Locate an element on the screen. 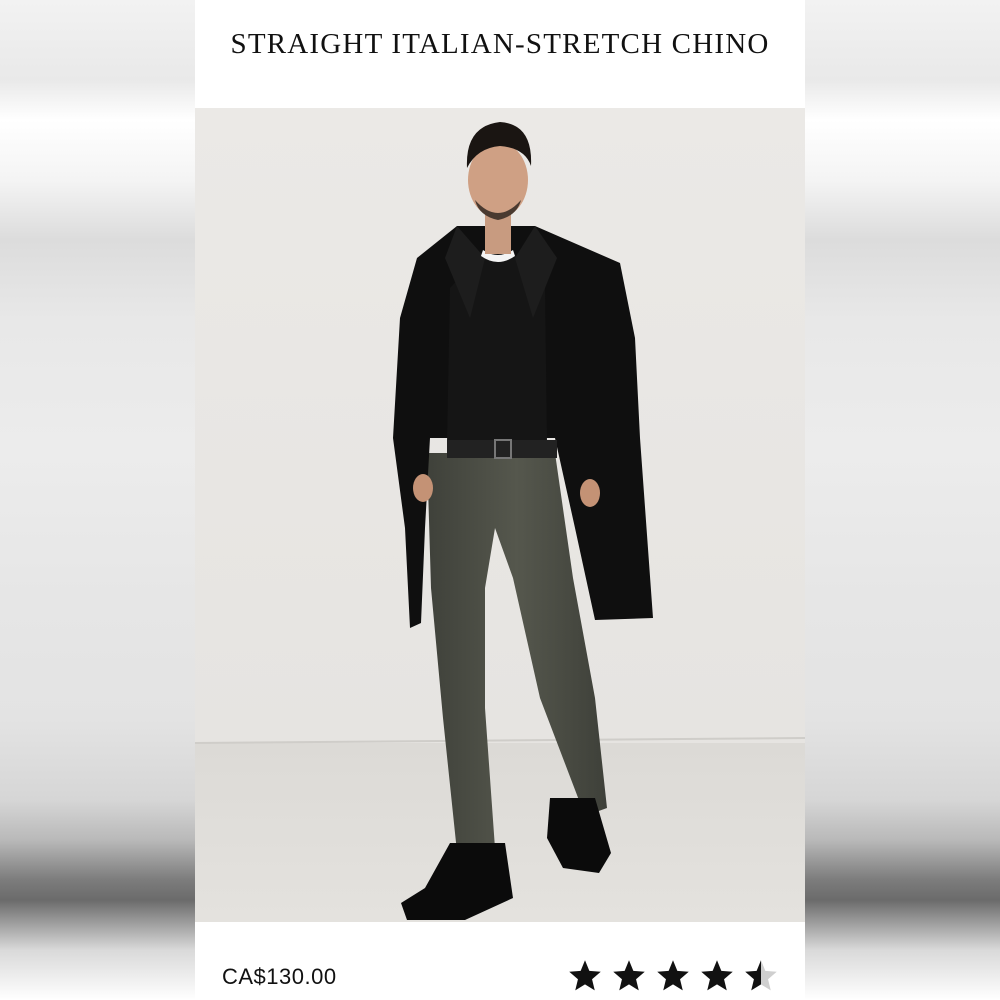 Image resolution: width=1000 pixels, height=1000 pixels. half-star-icon is located at coordinates (761, 975).